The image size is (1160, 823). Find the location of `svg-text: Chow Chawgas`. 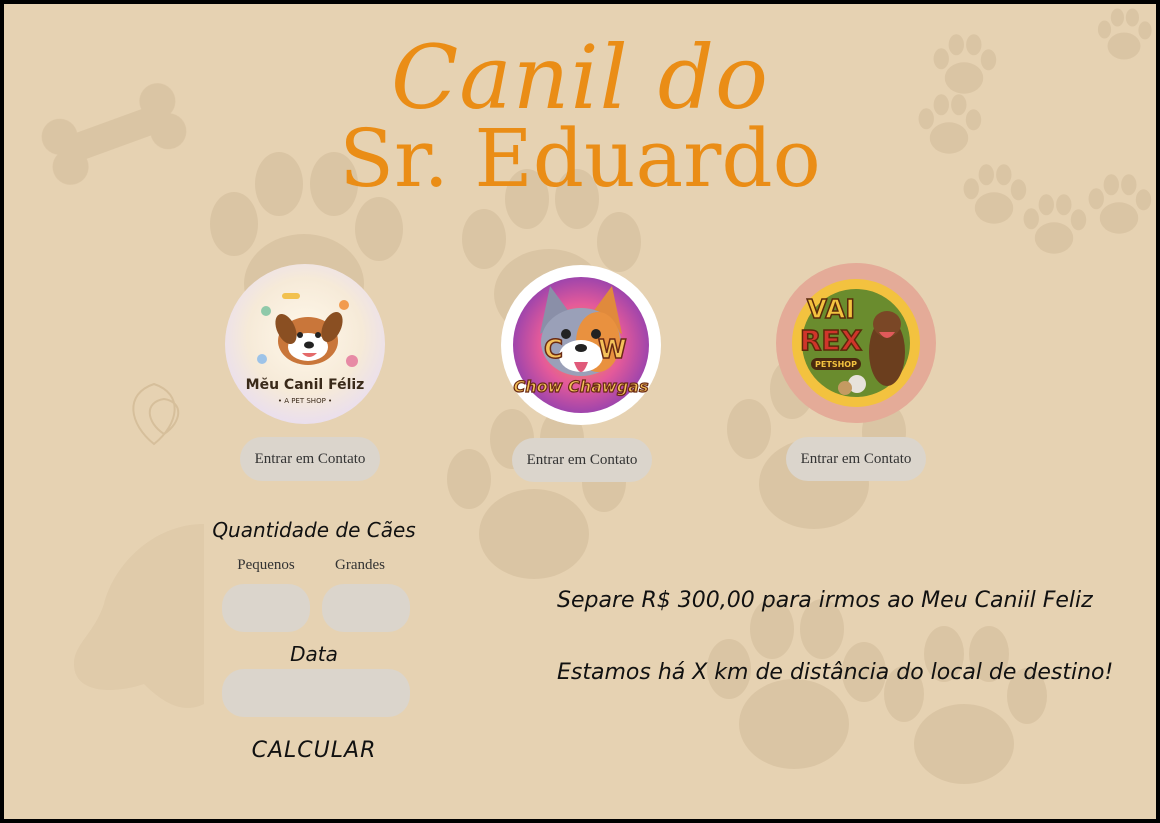

svg-text: Chow Chawgas is located at coordinates (581, 386).